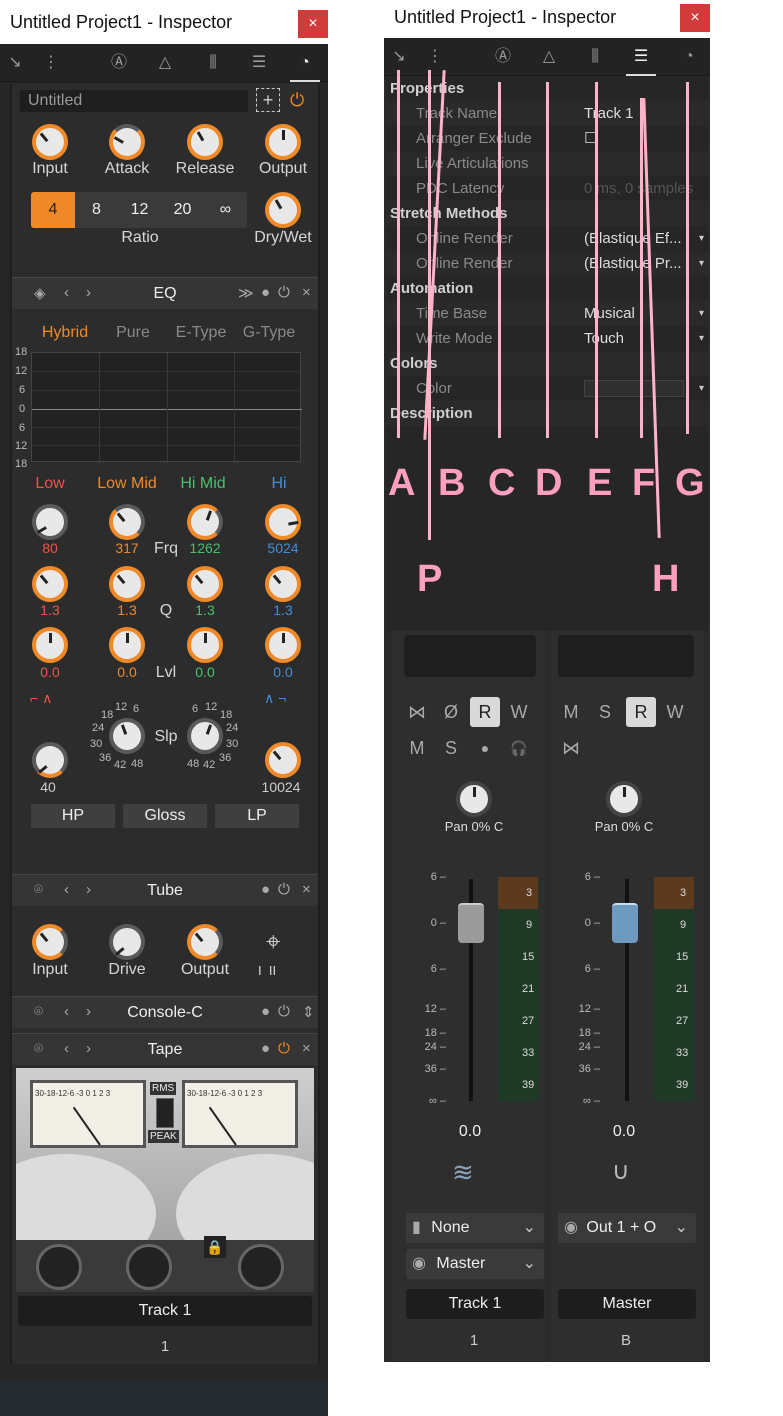 Image resolution: width=783 pixels, height=1416 pixels. What do you see at coordinates (634, 388) in the screenshot?
I see `color-swatch` at bounding box center [634, 388].